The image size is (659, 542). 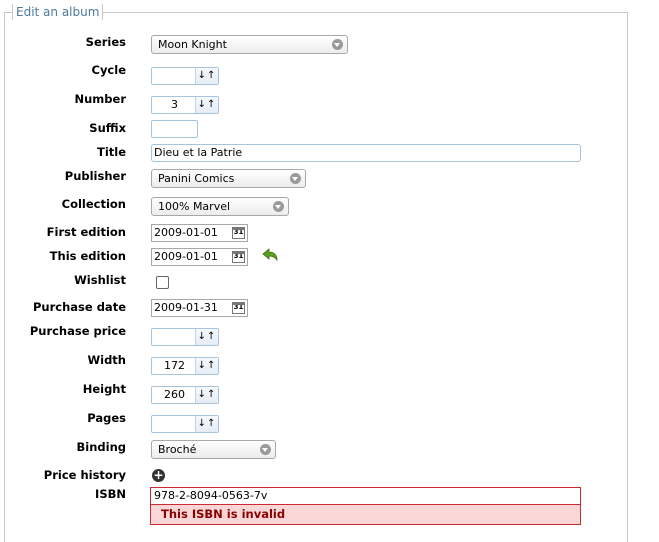 I want to click on this-edition-value: 2009-01-01, so click(x=186, y=256).